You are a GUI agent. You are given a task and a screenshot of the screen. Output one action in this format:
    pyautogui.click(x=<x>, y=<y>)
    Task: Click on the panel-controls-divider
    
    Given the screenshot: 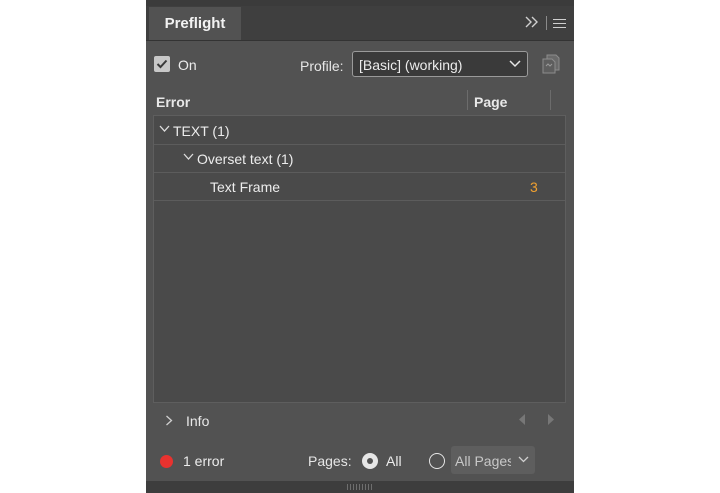 What is the action you would take?
    pyautogui.click(x=546, y=23)
    